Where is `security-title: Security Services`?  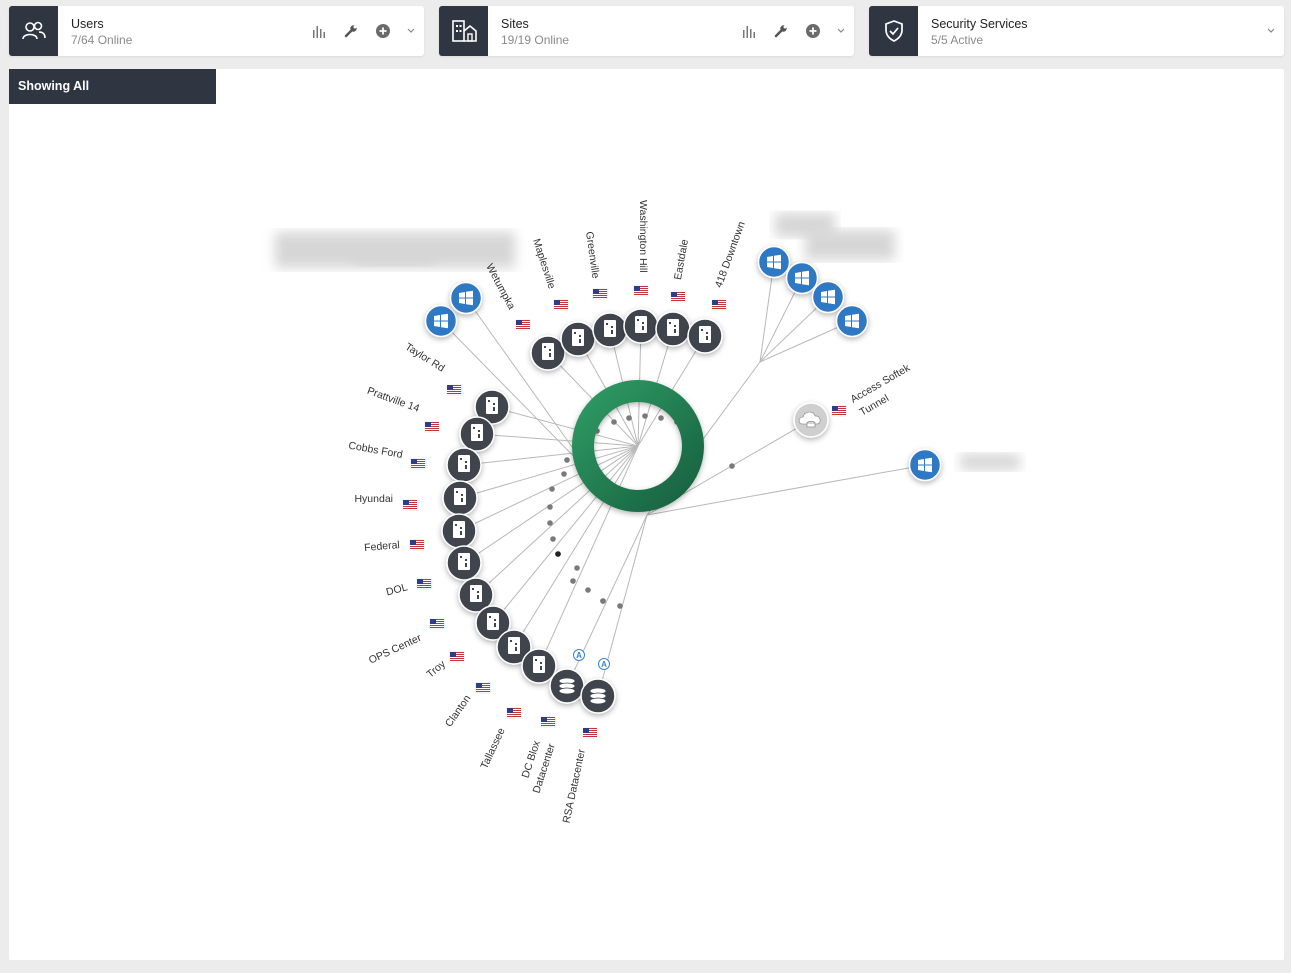 security-title: Security Services is located at coordinates (979, 24).